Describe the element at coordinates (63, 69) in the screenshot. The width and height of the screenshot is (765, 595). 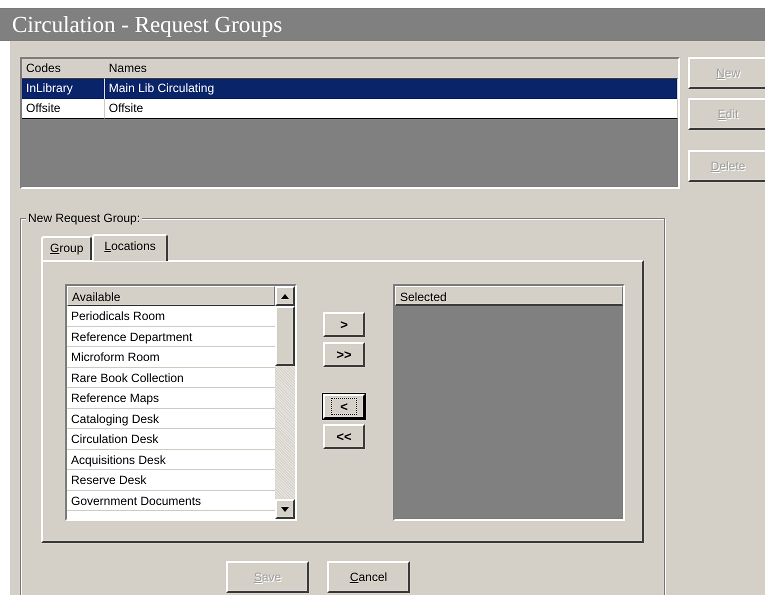
I see `column-header: Codes` at that location.